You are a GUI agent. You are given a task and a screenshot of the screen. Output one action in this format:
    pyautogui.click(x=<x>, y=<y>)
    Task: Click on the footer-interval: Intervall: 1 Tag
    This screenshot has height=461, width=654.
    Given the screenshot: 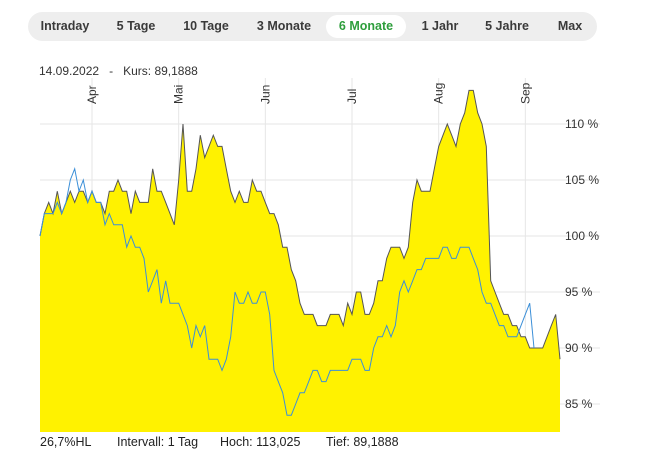 What is the action you would take?
    pyautogui.click(x=157, y=442)
    